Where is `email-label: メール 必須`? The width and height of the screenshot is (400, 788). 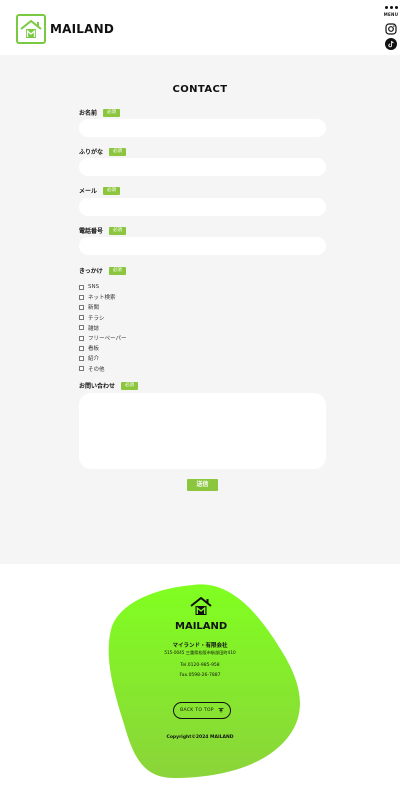 email-label: メール 必須 is located at coordinates (100, 190).